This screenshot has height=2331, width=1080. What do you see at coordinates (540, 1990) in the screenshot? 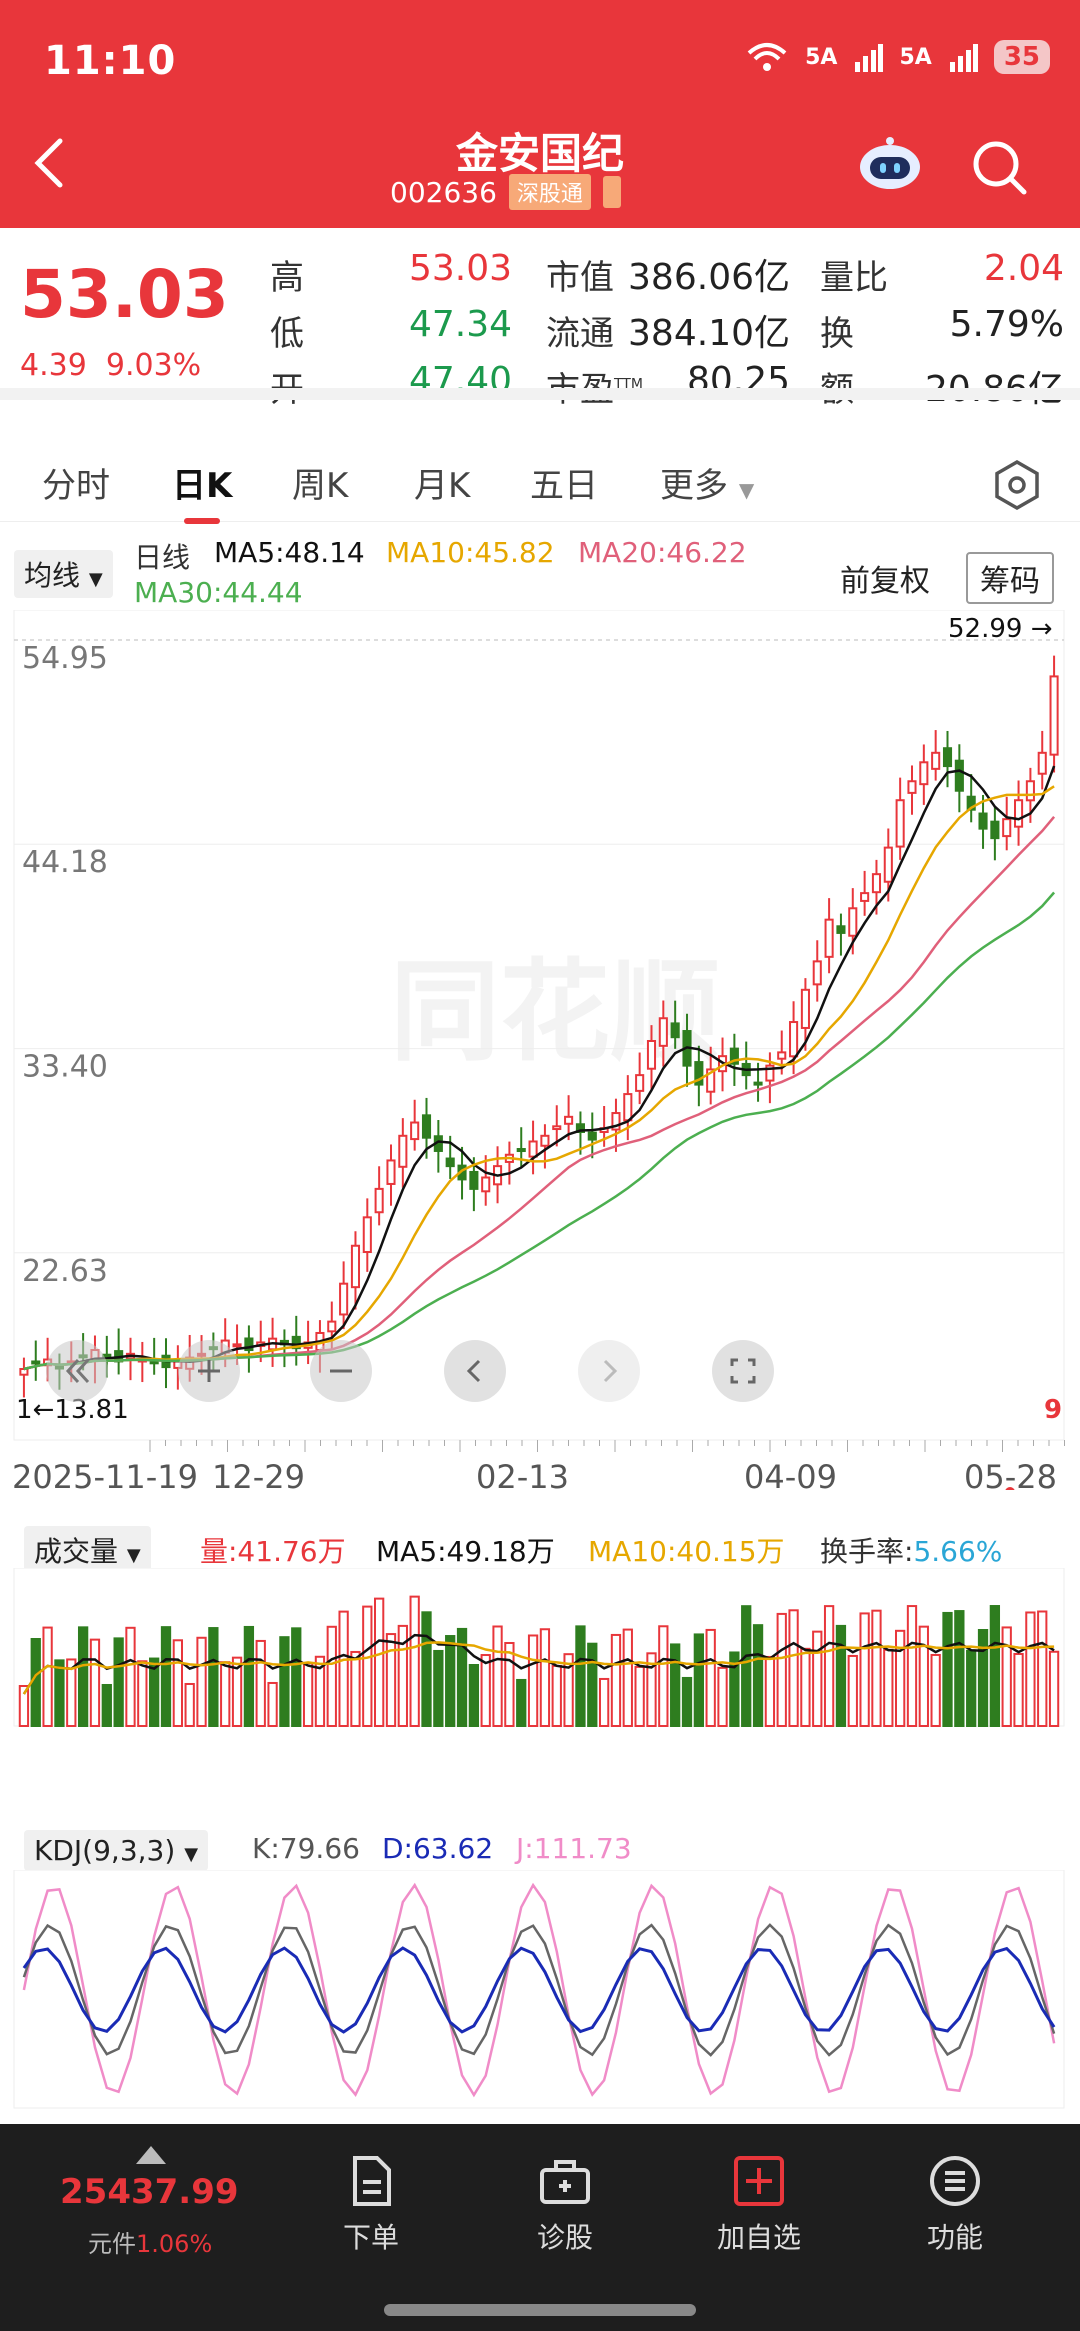
I see `kdj-chart` at bounding box center [540, 1990].